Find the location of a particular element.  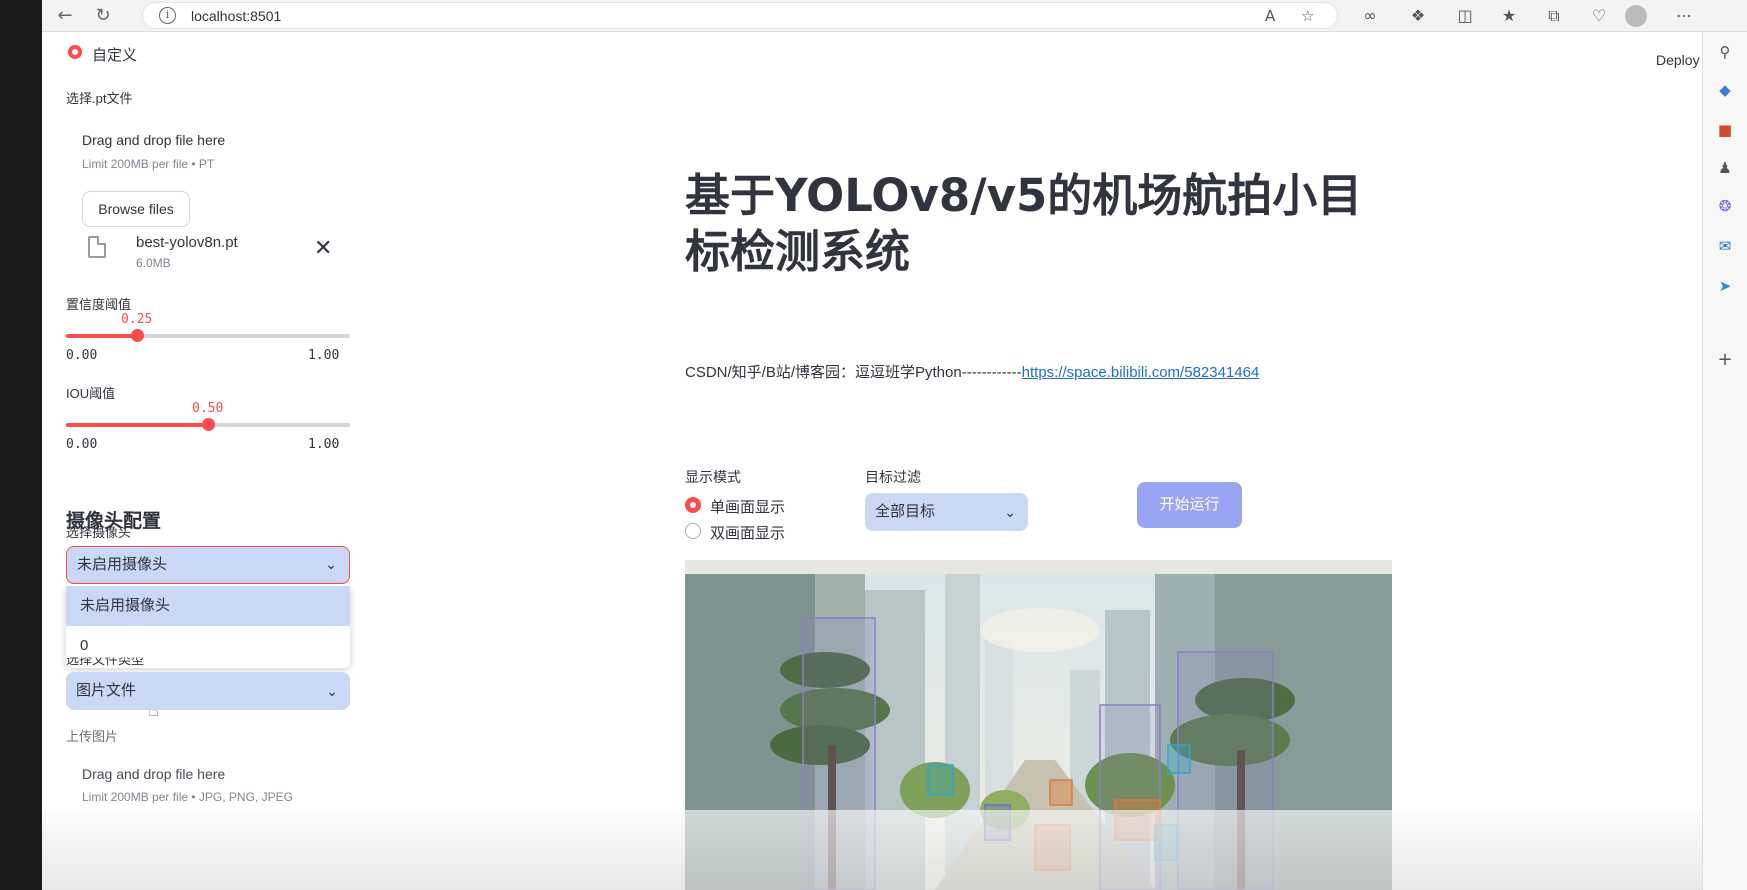

camera-select: 未启用摄像头 ⌄ is located at coordinates (208, 565).